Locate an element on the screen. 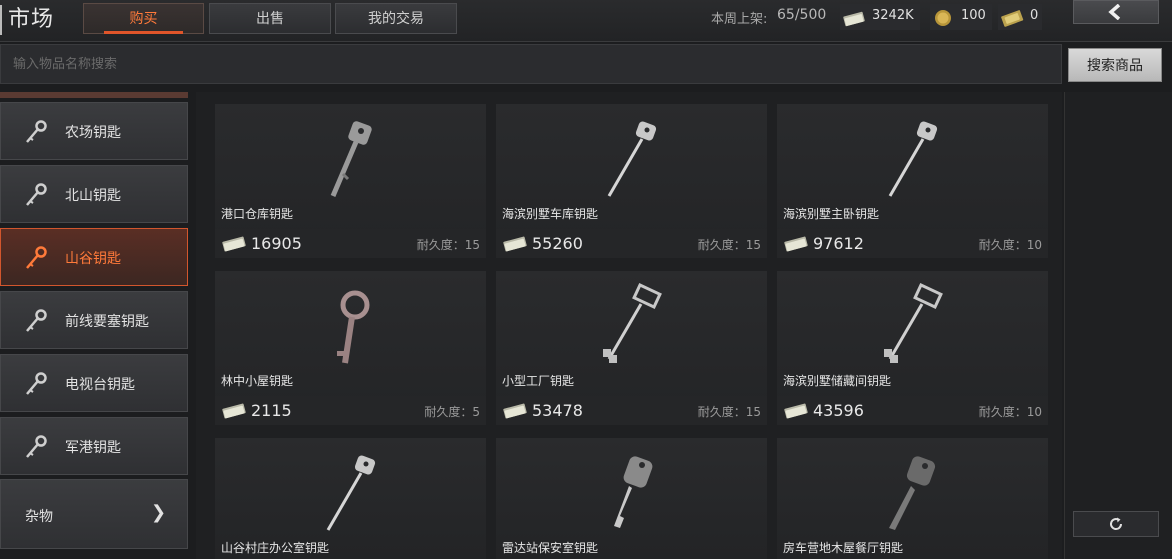 The width and height of the screenshot is (1172, 559). item-card: 山谷村庄办公室钥匙 is located at coordinates (350, 498).